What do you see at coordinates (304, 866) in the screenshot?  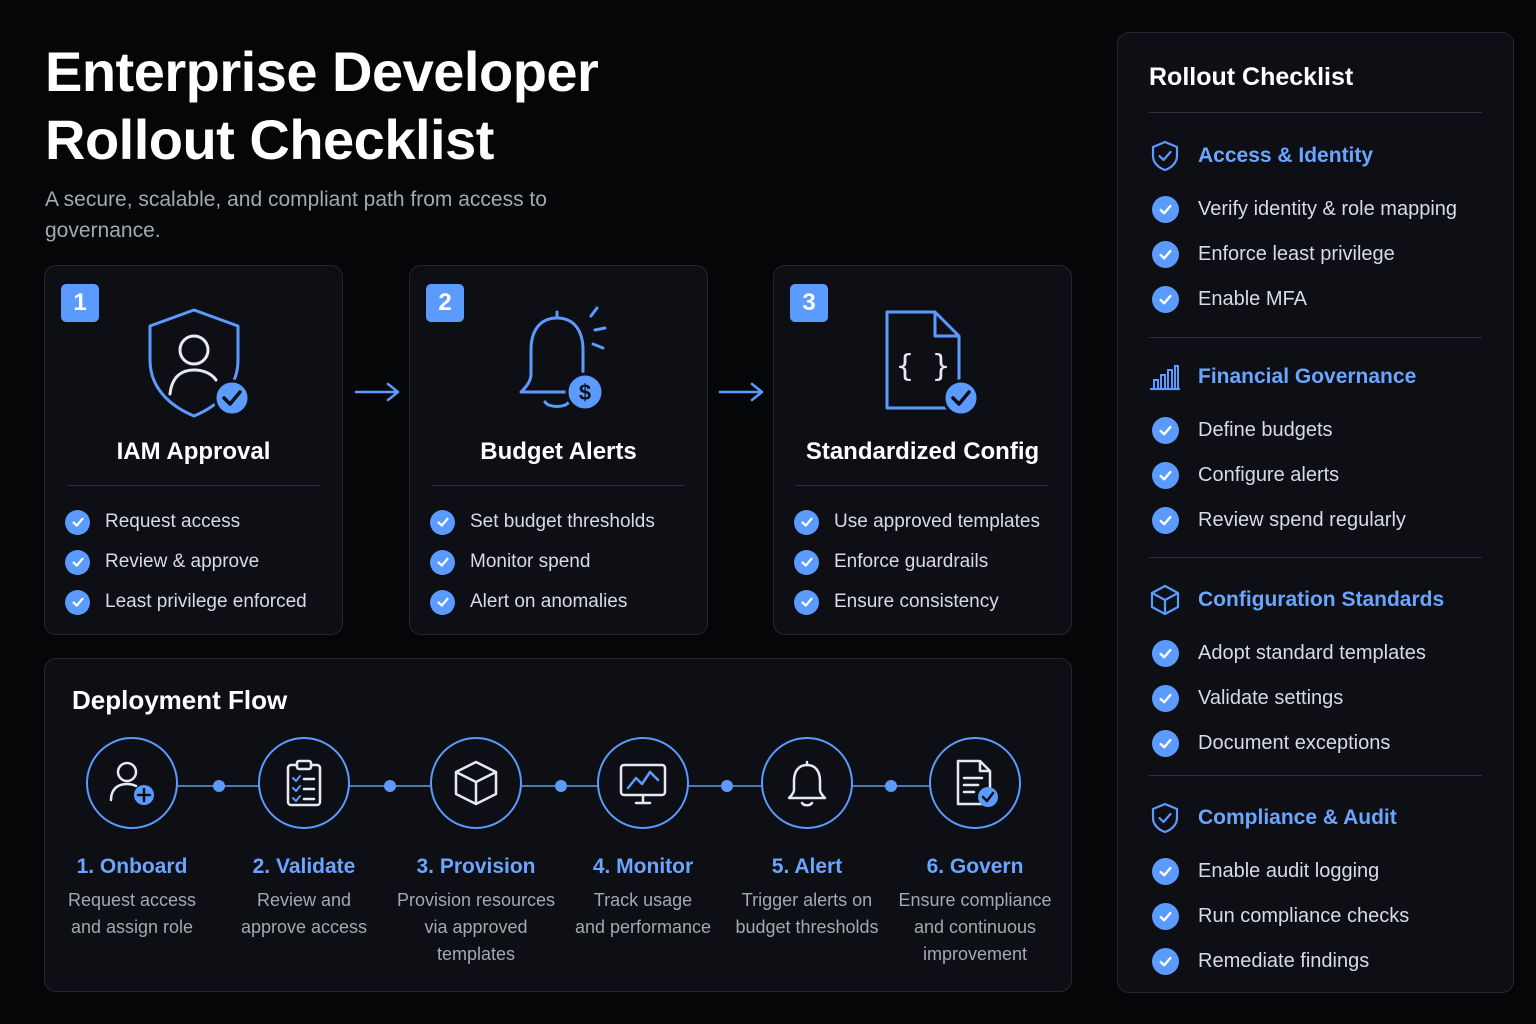 I see `flow-step-label: 2. Validate` at bounding box center [304, 866].